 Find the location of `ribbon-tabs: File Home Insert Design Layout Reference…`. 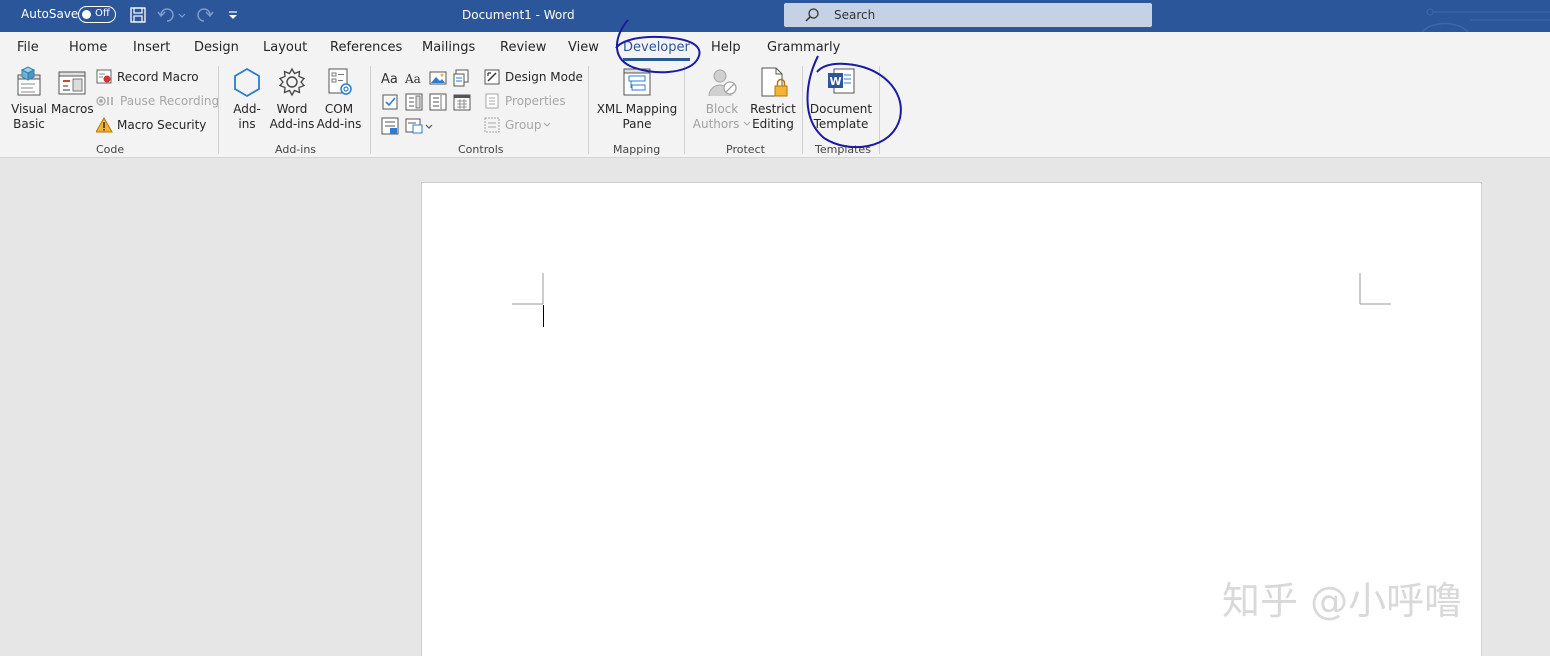

ribbon-tabs: File Home Insert Design Layout Reference… is located at coordinates (775, 47).